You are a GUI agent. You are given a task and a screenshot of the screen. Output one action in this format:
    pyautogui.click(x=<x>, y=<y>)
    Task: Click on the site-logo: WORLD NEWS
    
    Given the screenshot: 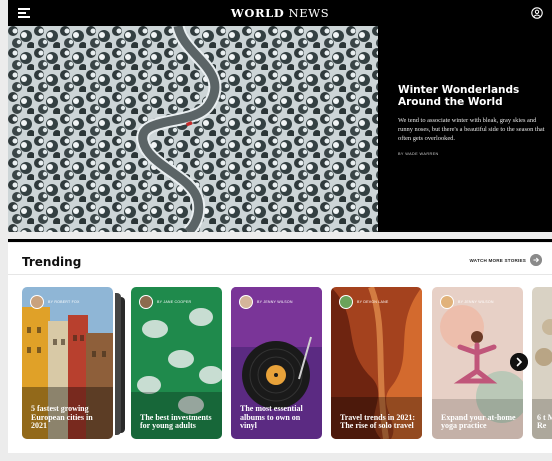 What is the action you would take?
    pyautogui.click(x=280, y=13)
    